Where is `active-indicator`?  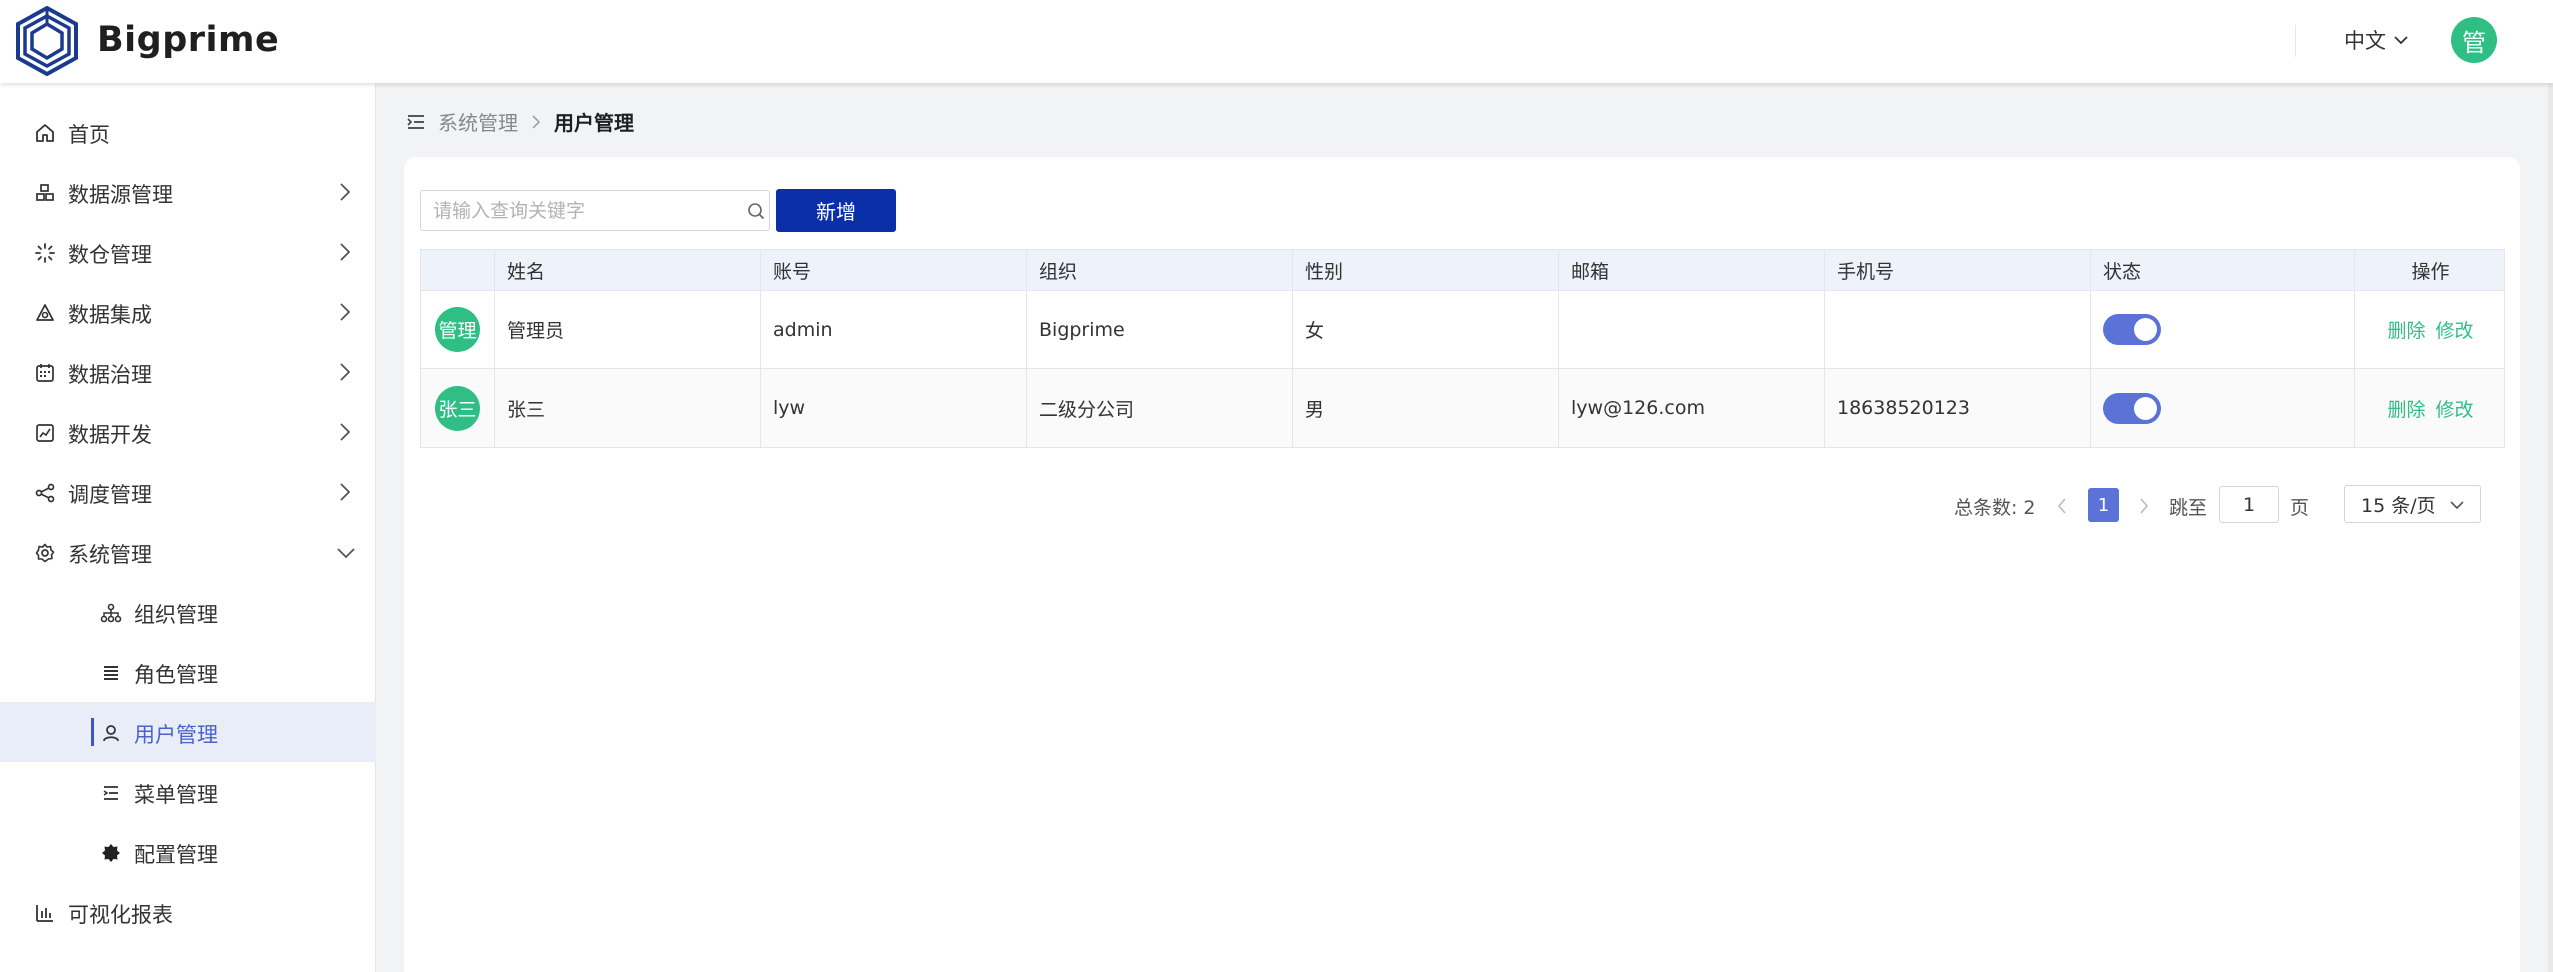 active-indicator is located at coordinates (92, 732).